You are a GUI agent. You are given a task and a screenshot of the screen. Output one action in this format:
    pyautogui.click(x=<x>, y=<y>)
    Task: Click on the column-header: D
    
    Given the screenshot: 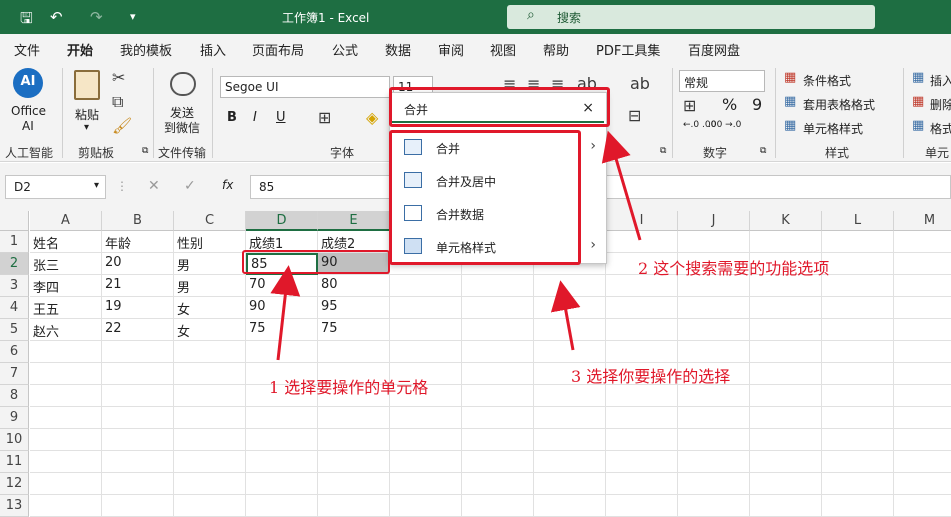 What is the action you would take?
    pyautogui.click(x=282, y=221)
    